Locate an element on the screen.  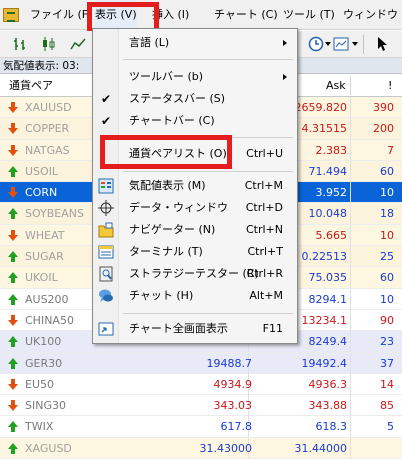
fullscreen-icon is located at coordinates (106, 329).